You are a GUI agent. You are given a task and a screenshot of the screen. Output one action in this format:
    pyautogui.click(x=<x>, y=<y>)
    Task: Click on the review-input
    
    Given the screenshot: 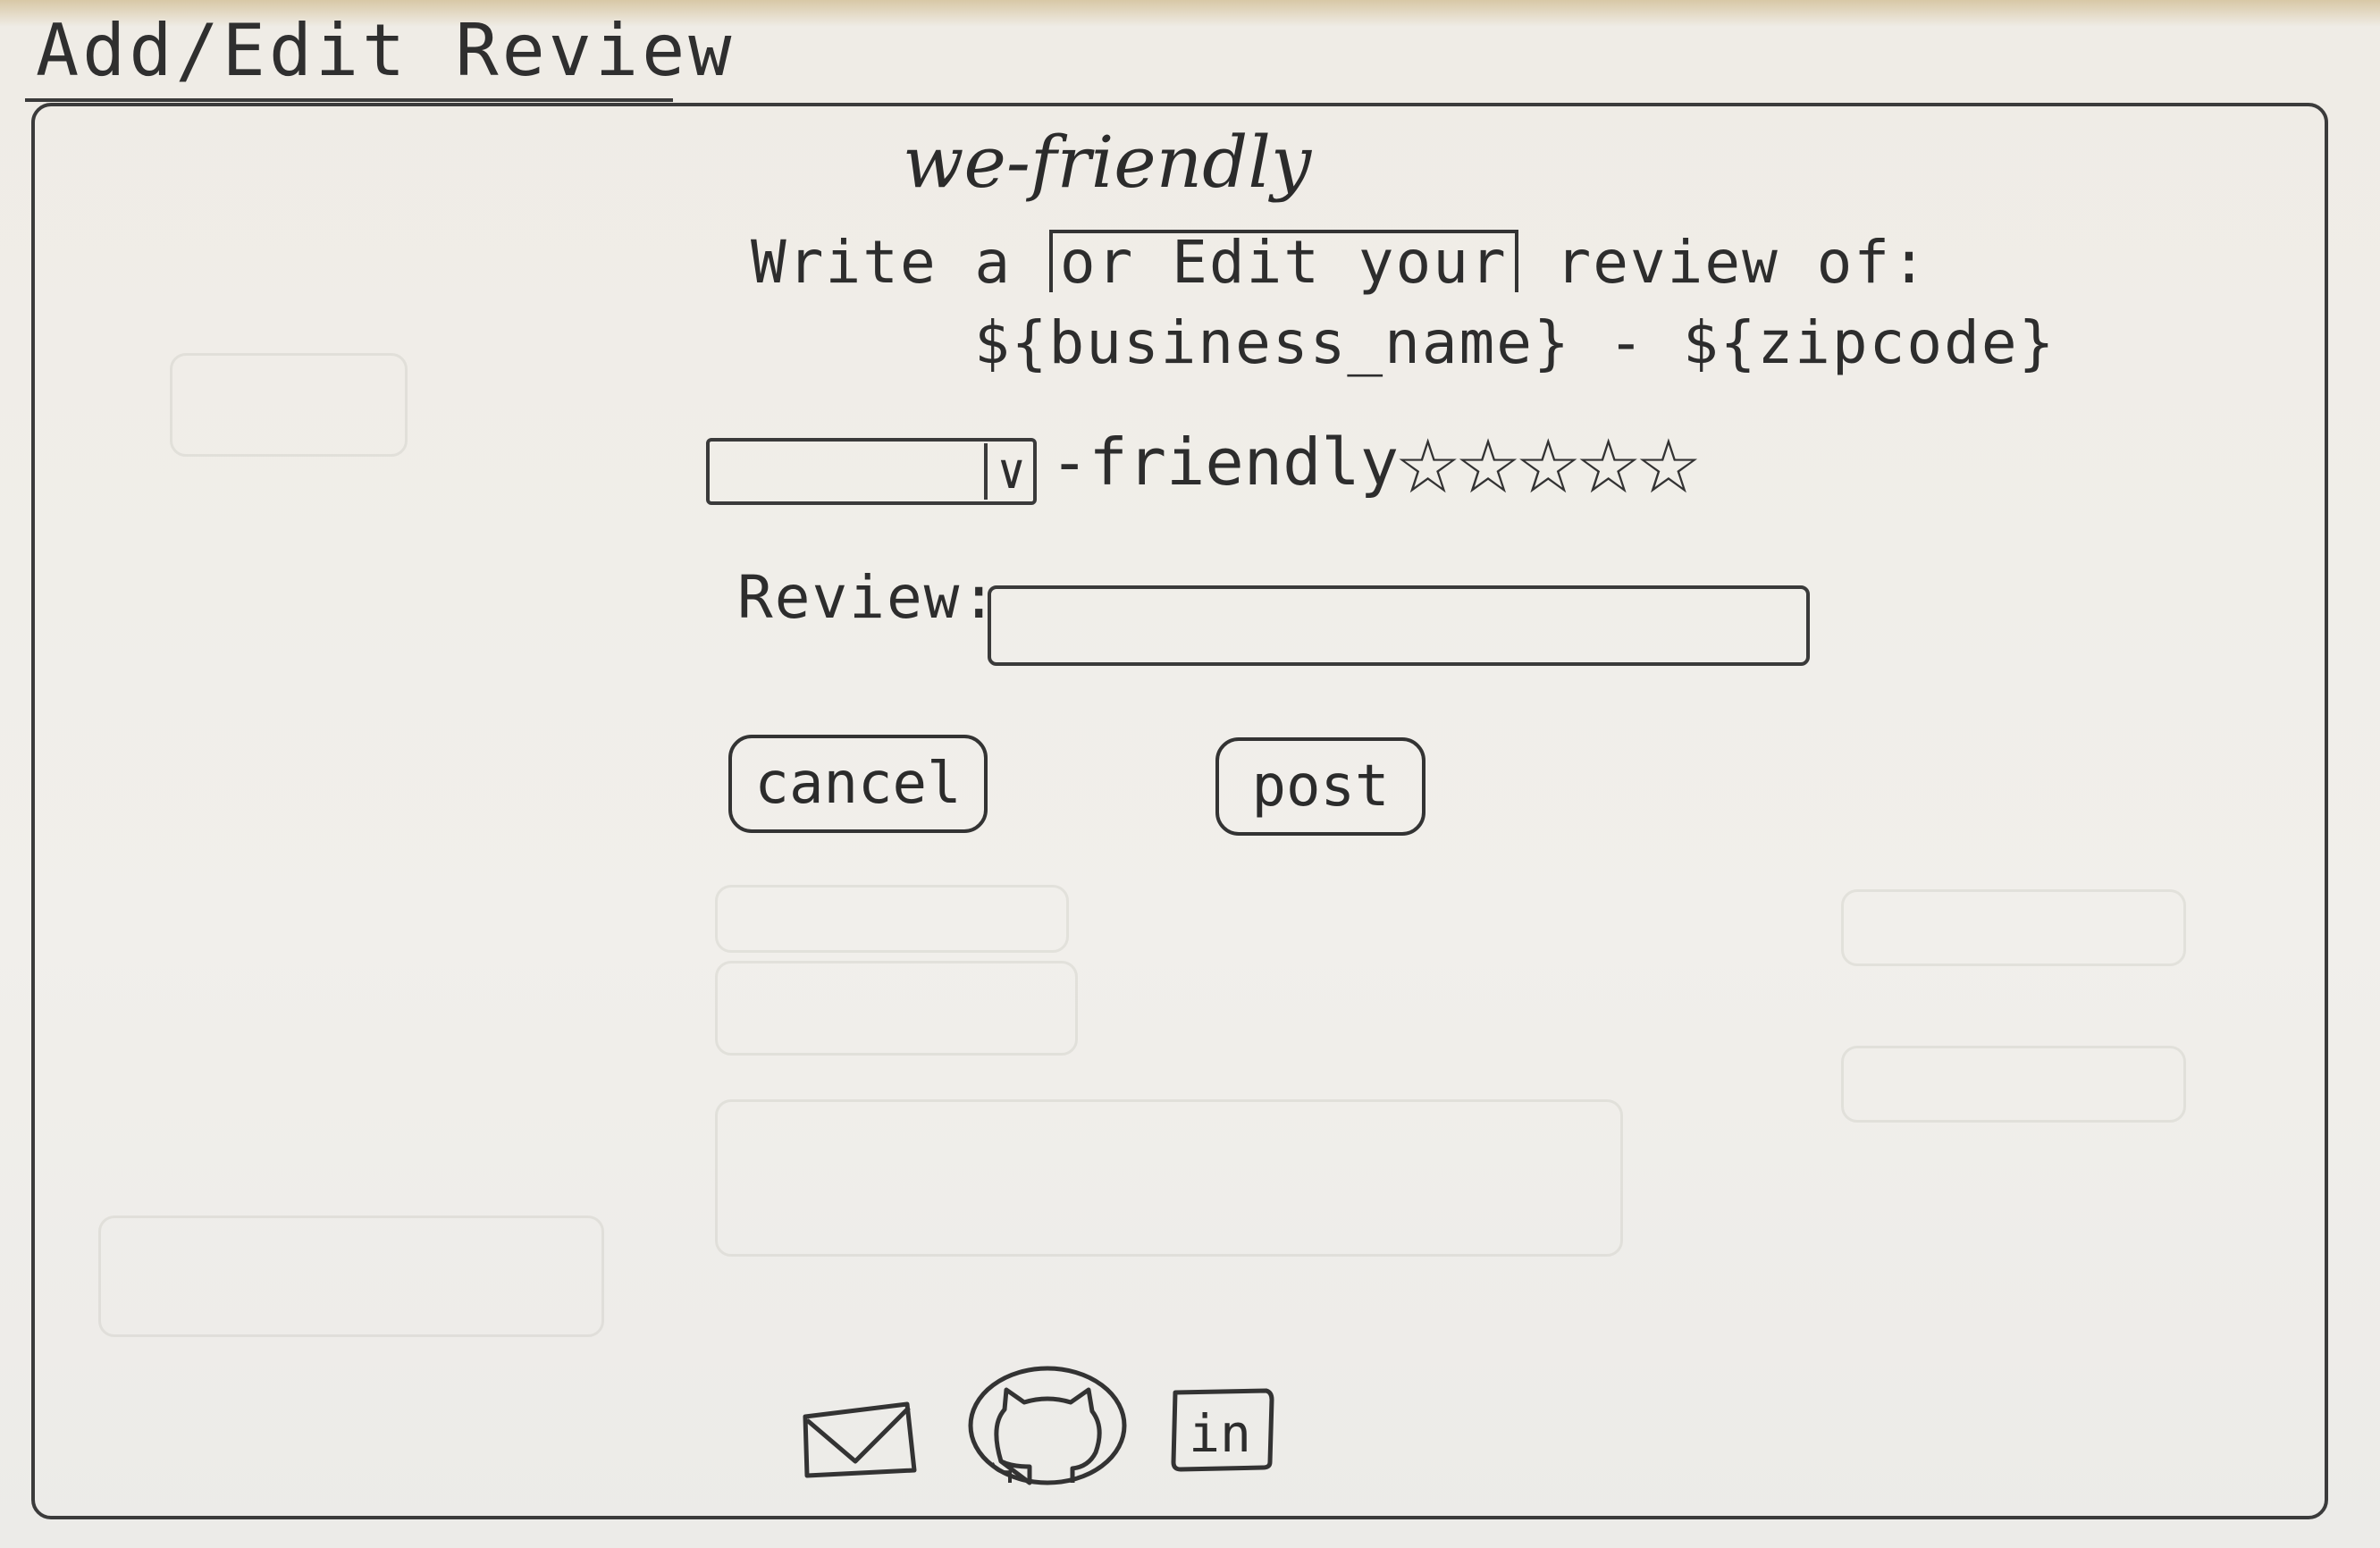 What is the action you would take?
    pyautogui.click(x=1399, y=626)
    